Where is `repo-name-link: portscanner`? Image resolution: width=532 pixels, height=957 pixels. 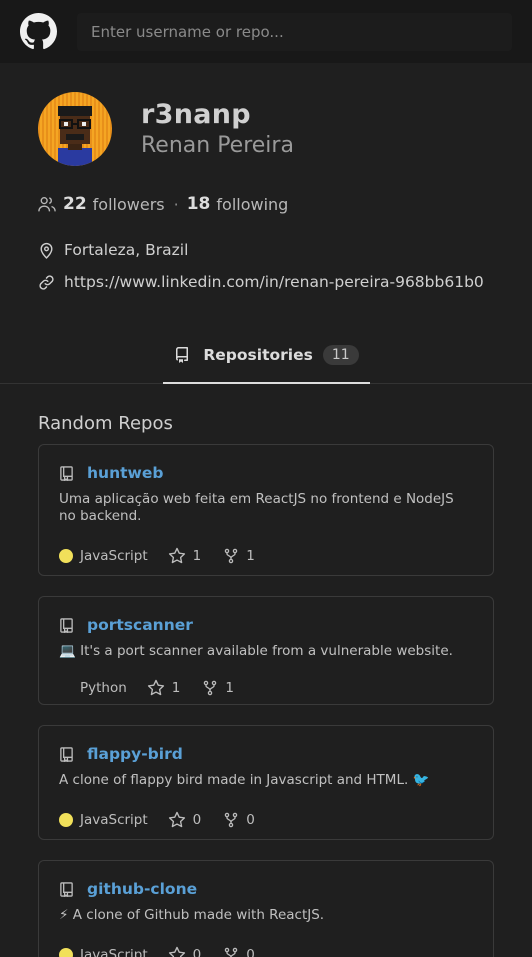 repo-name-link: portscanner is located at coordinates (140, 625).